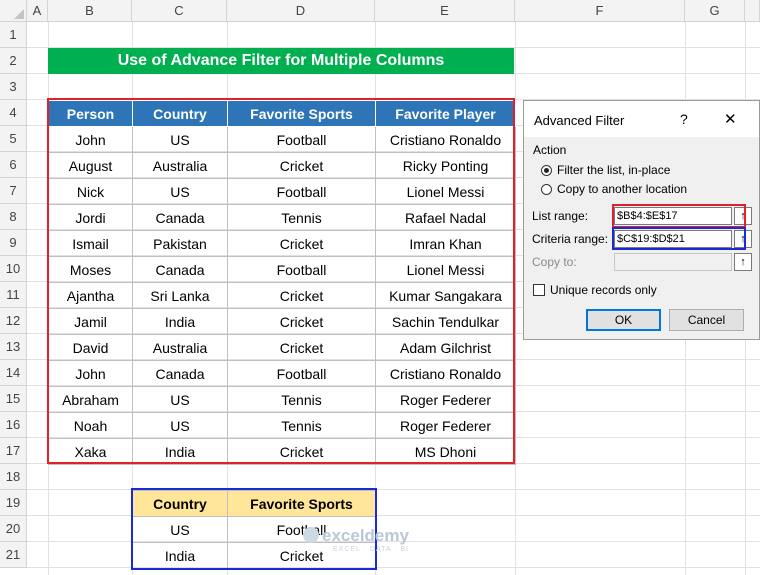 The width and height of the screenshot is (760, 575). Describe the element at coordinates (679, 238) in the screenshot. I see `criteria-range-highlight` at that location.